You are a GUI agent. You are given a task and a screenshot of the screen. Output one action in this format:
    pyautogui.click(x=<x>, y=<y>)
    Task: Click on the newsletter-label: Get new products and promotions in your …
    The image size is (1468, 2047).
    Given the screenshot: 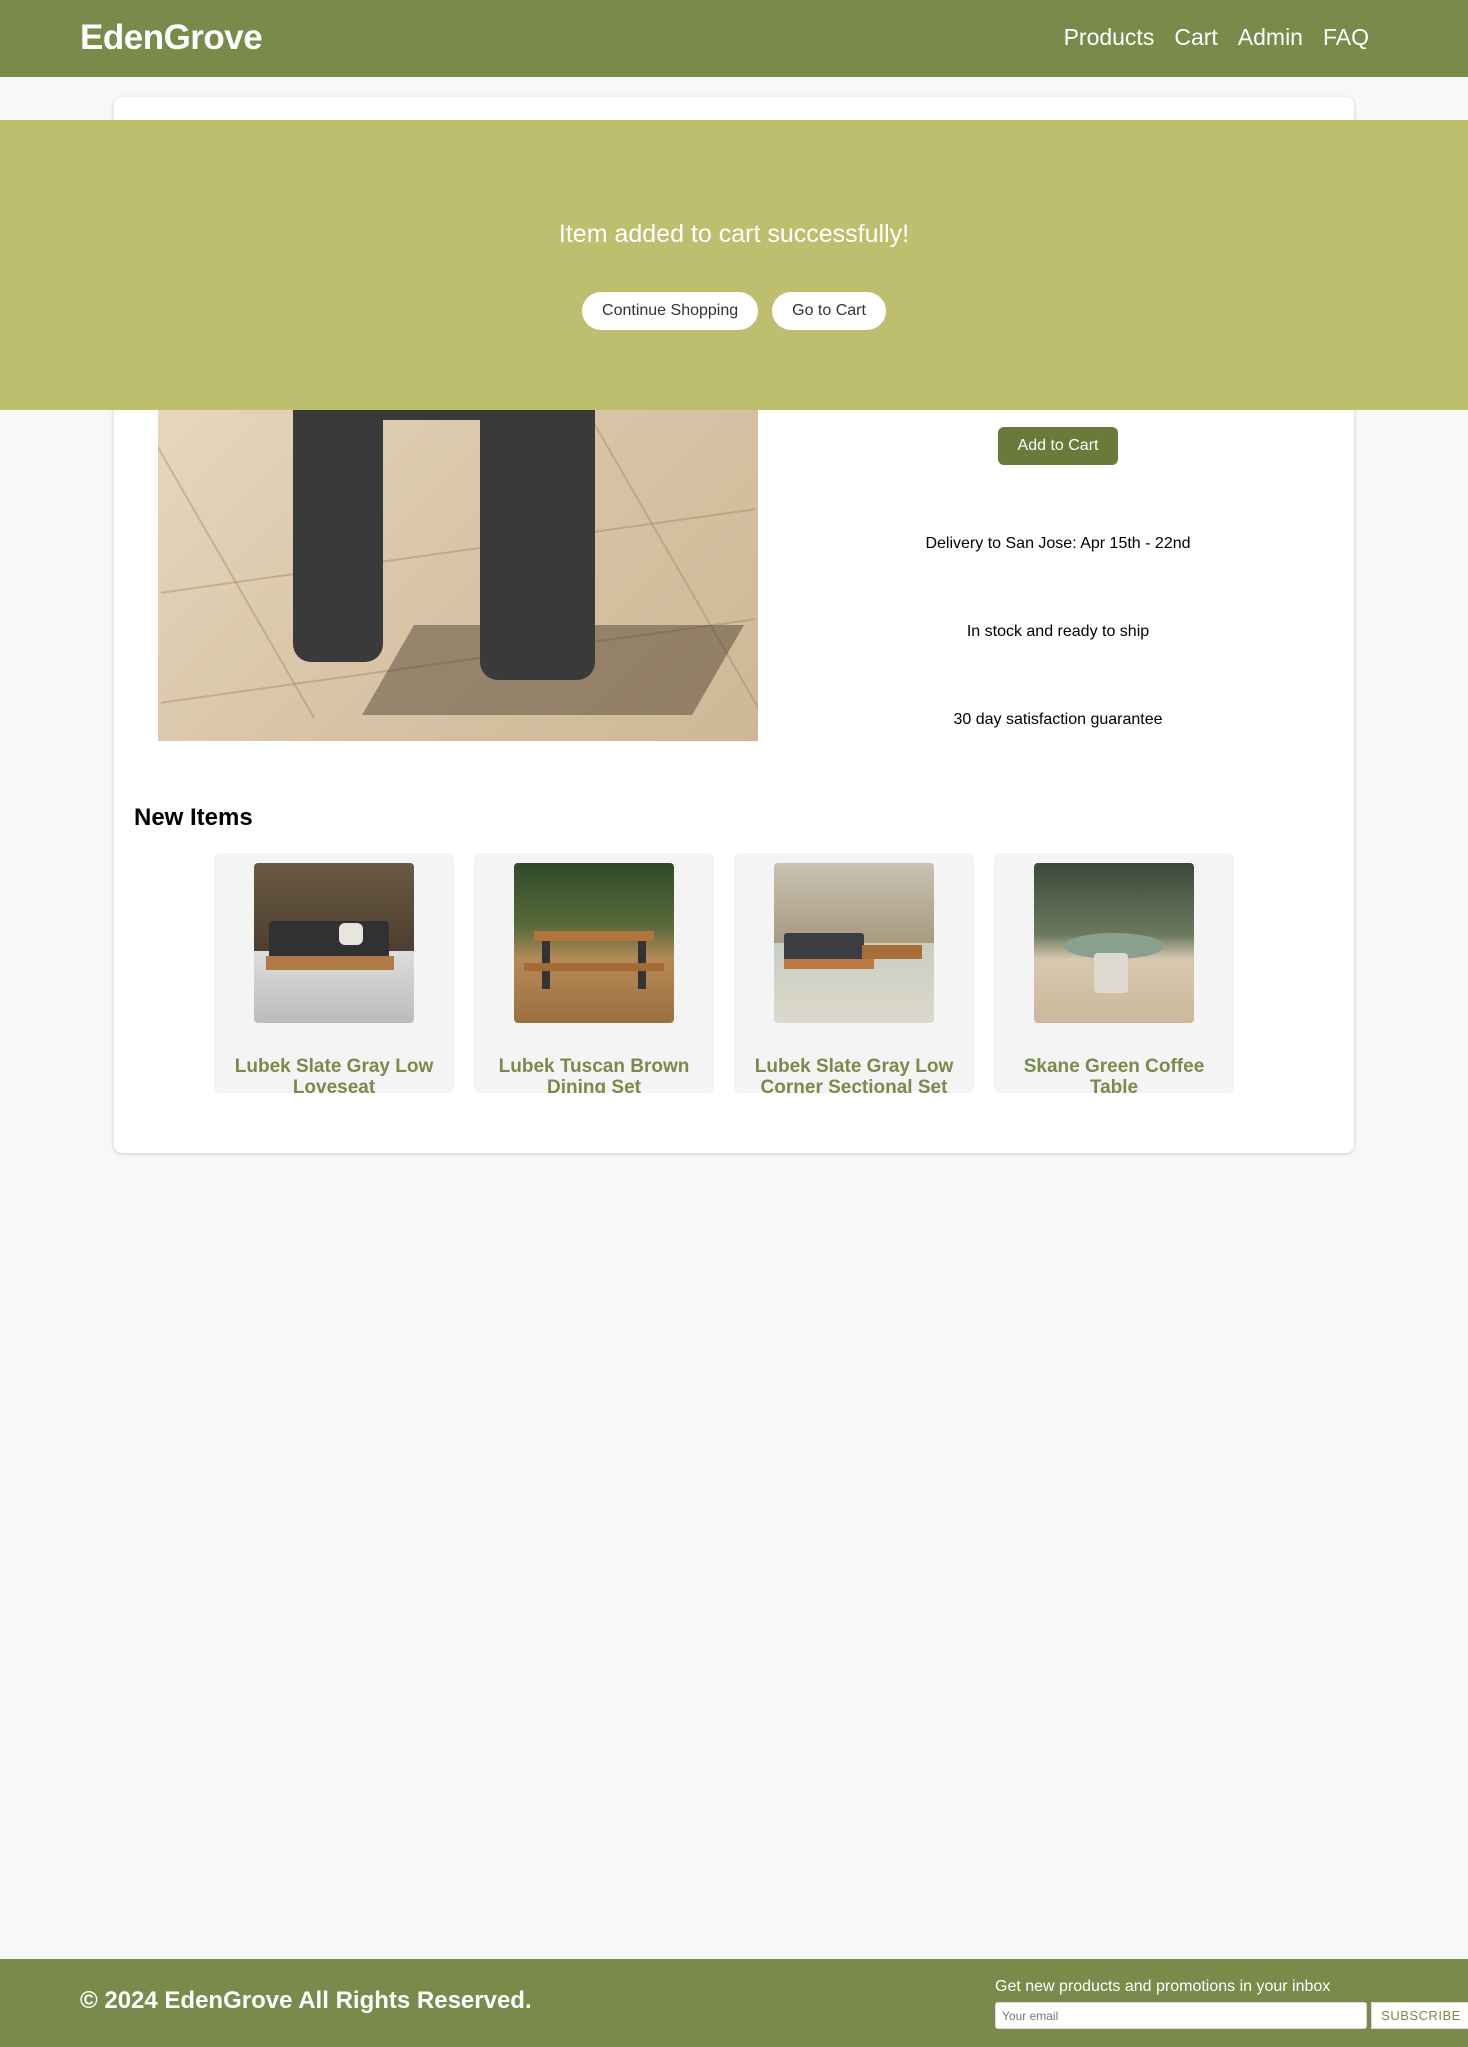 What is the action you would take?
    pyautogui.click(x=1163, y=1986)
    